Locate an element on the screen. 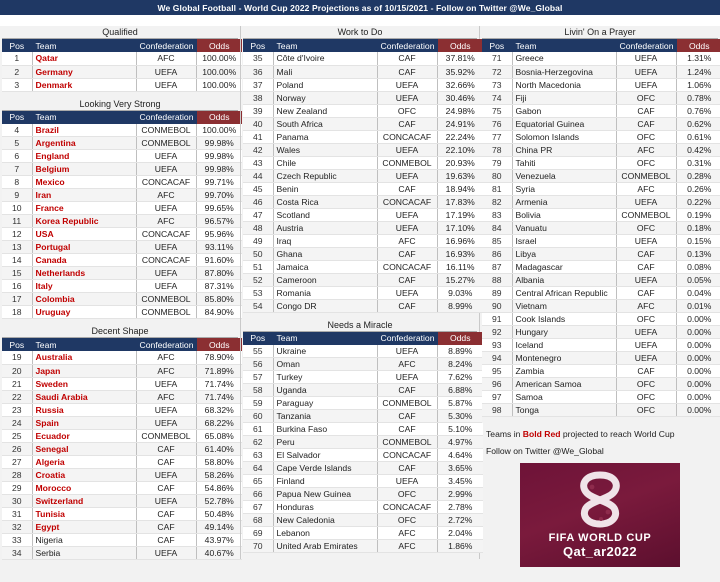  table-row: 27 Algeria CAF 58.80% is located at coordinates (122, 462).